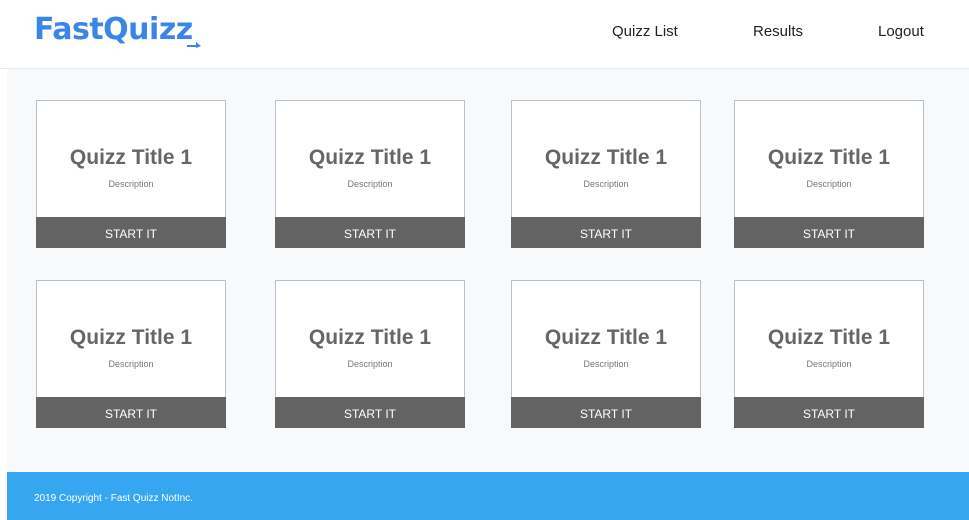 The width and height of the screenshot is (969, 520). Describe the element at coordinates (488, 496) in the screenshot. I see `footer: 2019 Copyright - Fast Quizz NotInc.` at that location.